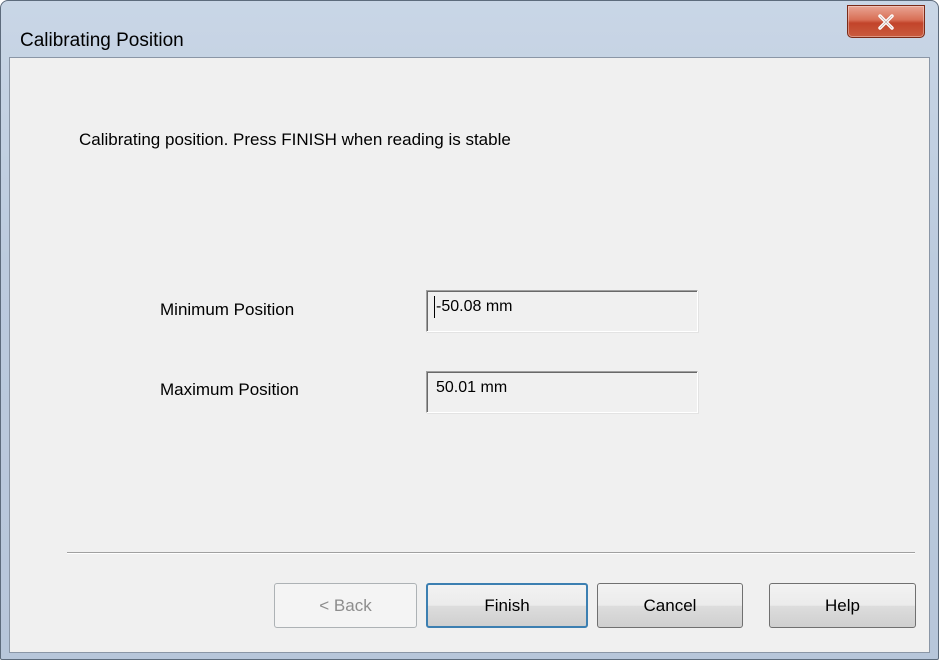  Describe the element at coordinates (469, 29) in the screenshot. I see `title-bar: Calibrating Position` at that location.